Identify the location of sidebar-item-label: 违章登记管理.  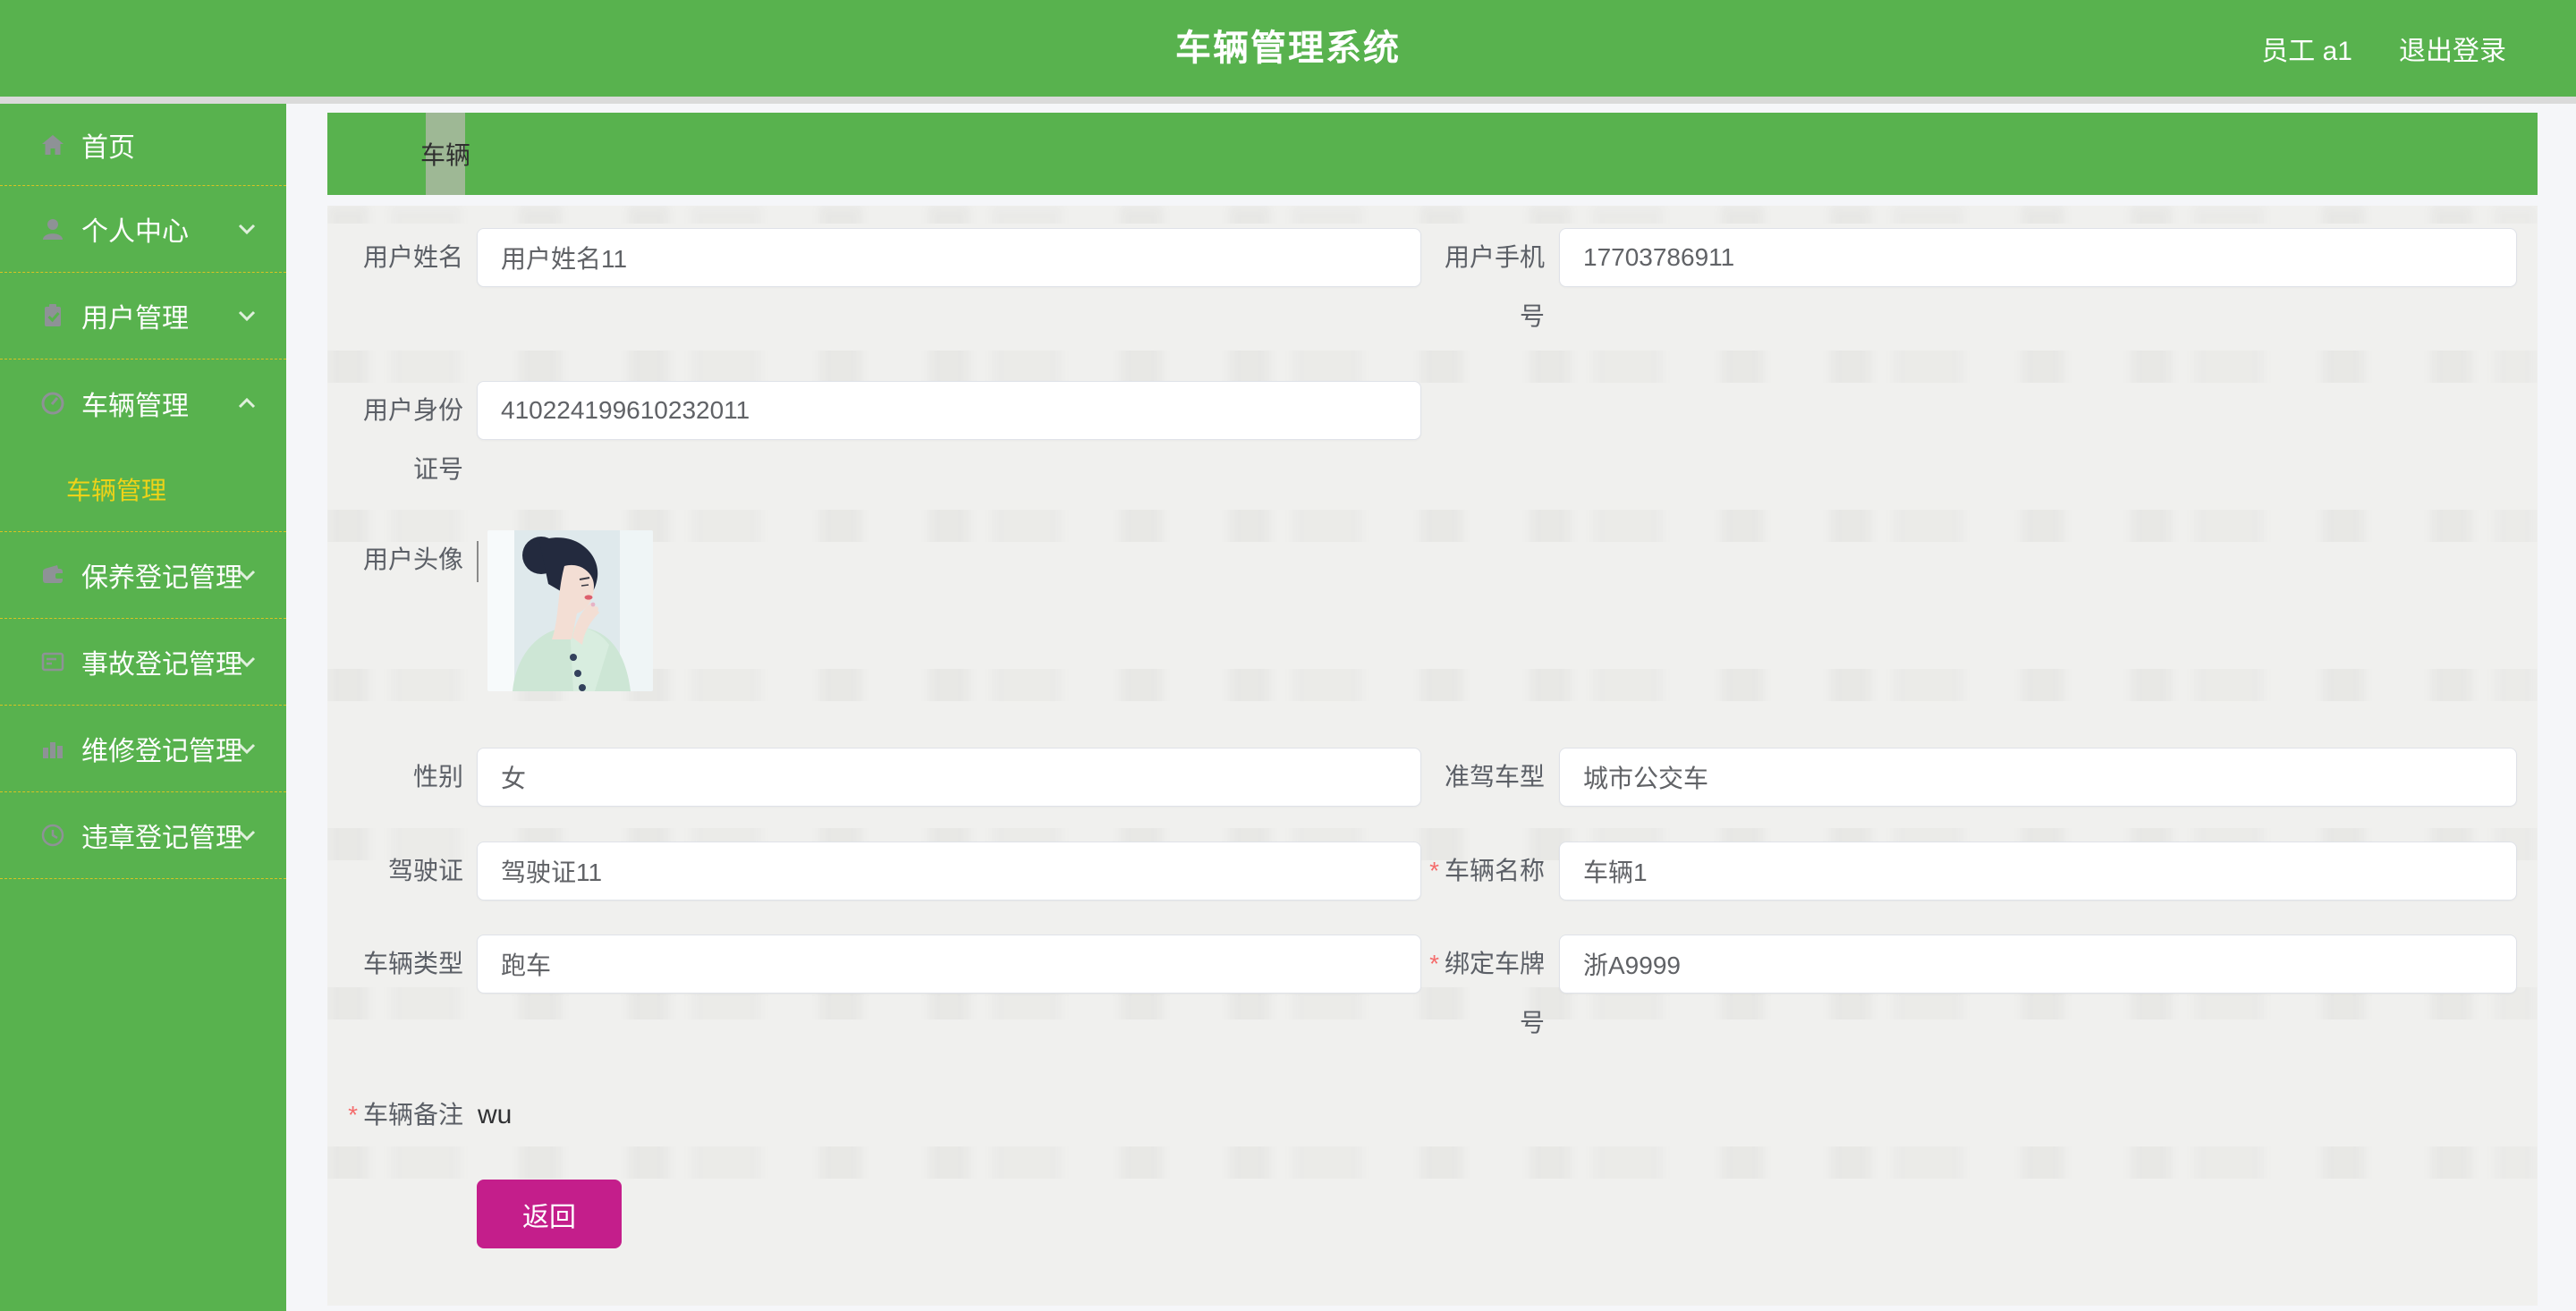
(161, 838).